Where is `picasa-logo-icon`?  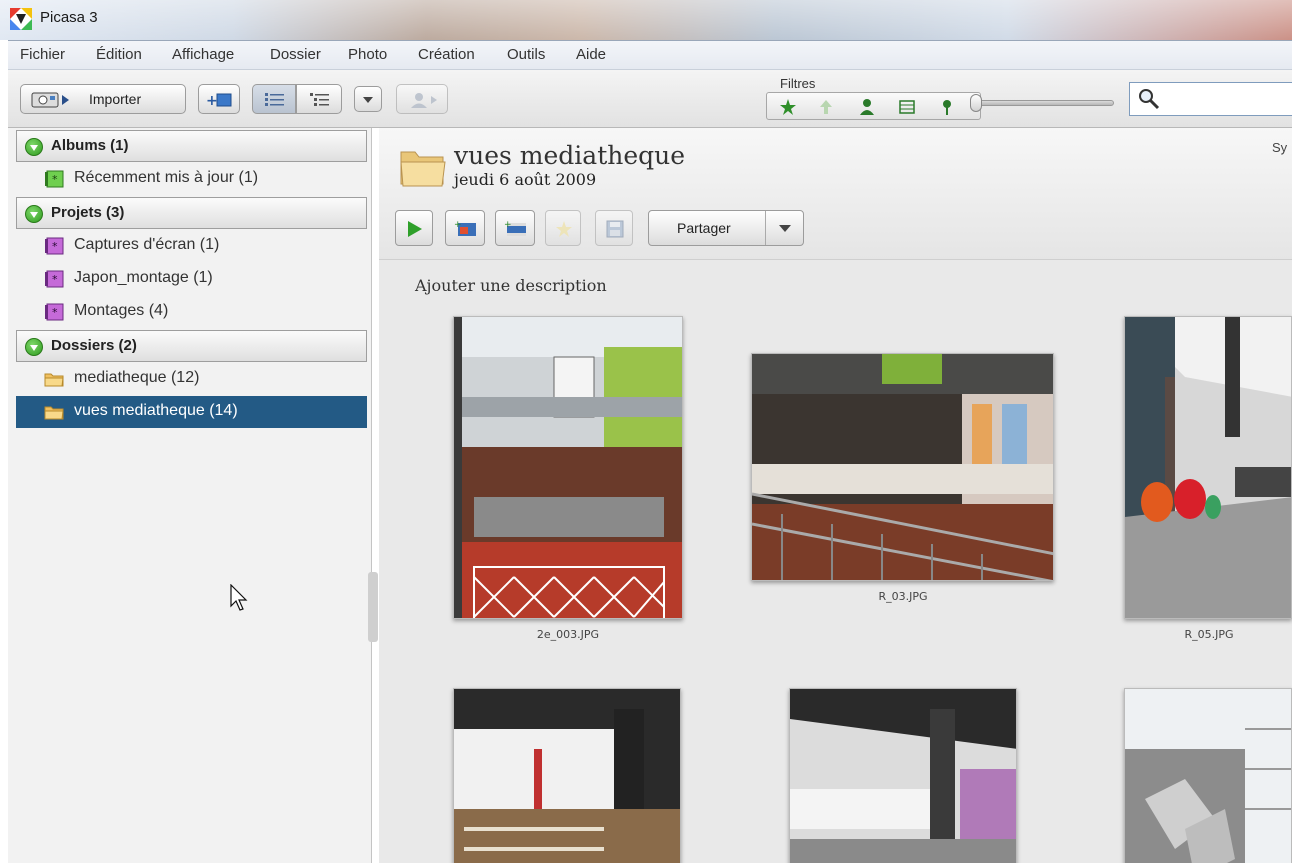 picasa-logo-icon is located at coordinates (21, 19).